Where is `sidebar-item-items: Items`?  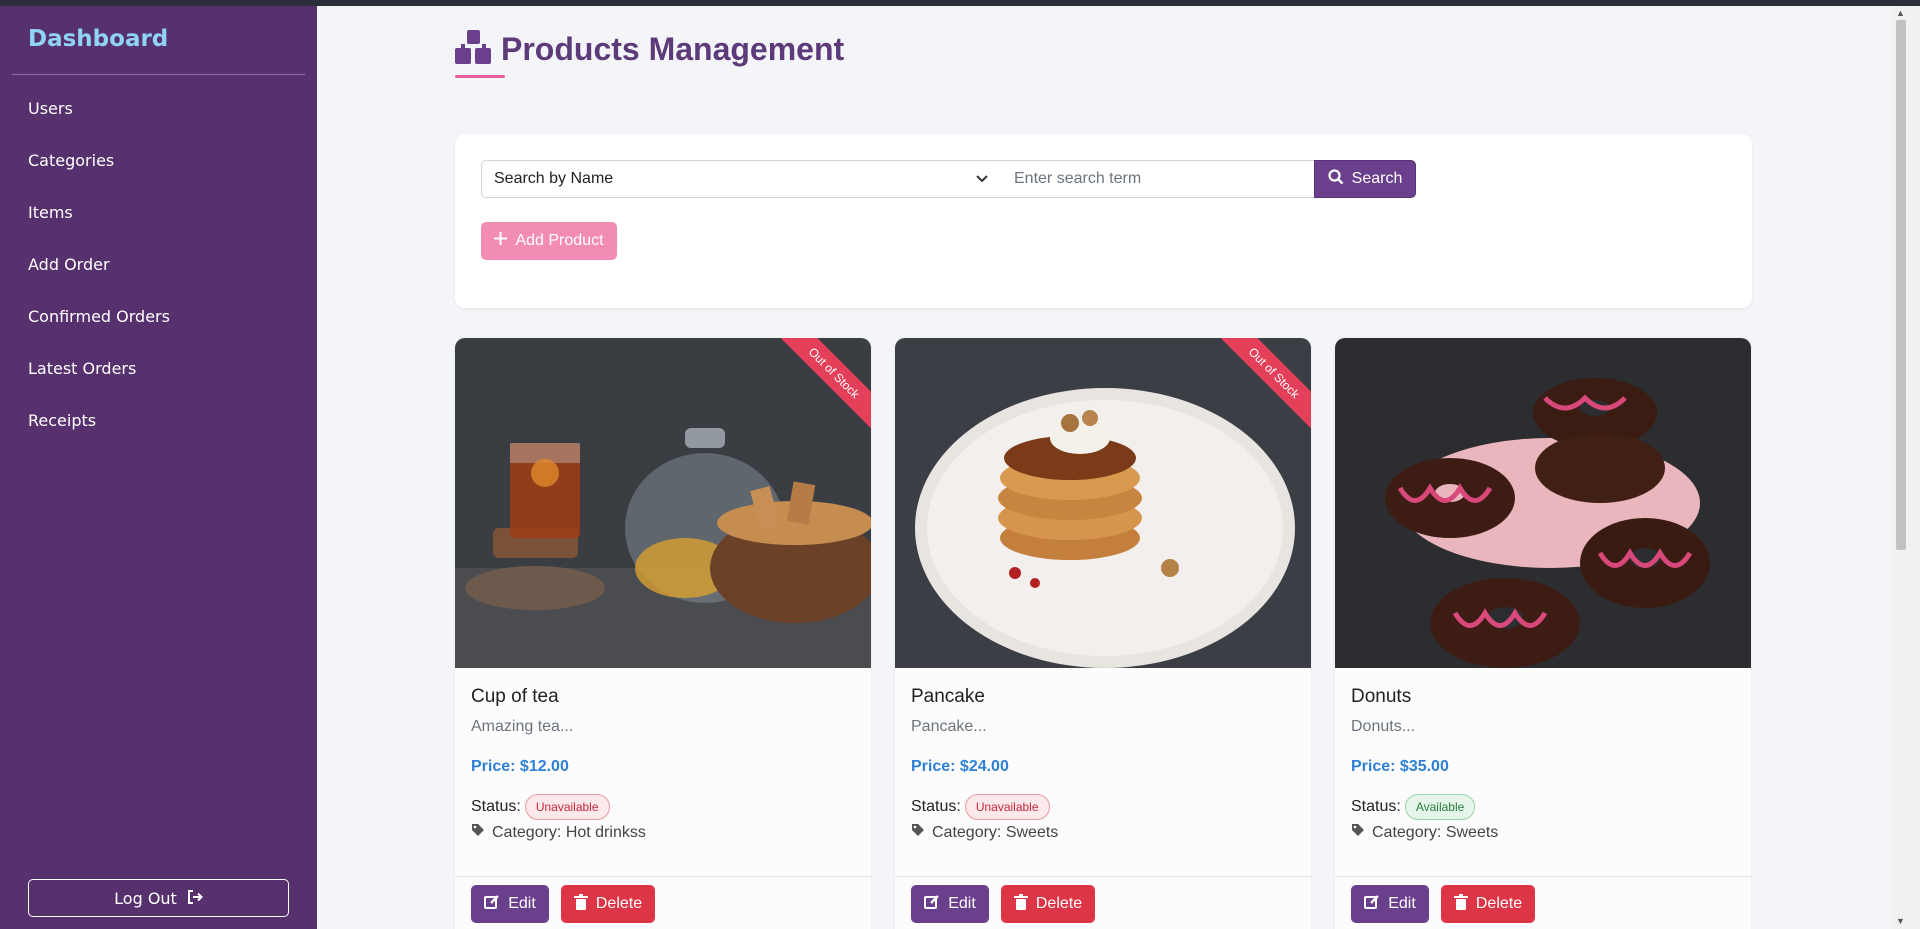
sidebar-item-items: Items is located at coordinates (158, 212).